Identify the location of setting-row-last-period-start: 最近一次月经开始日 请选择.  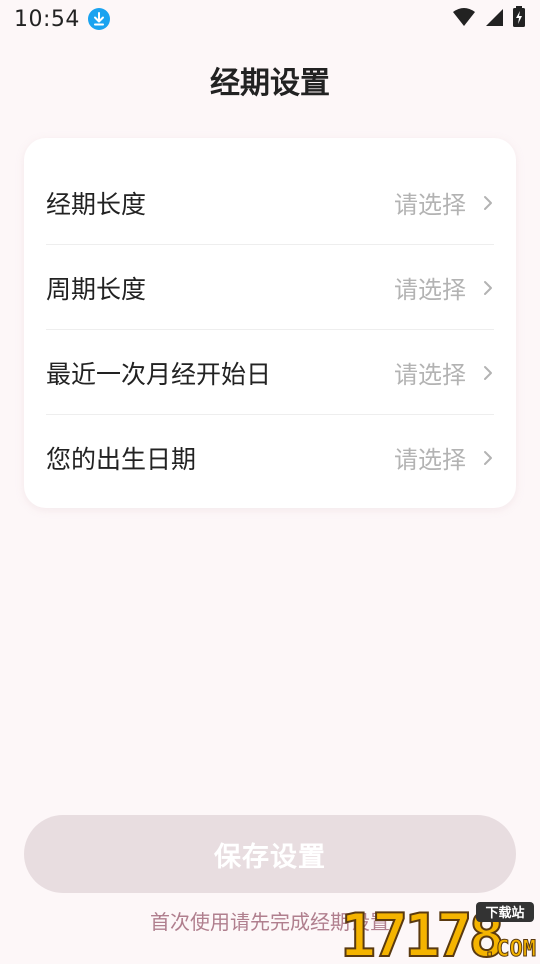
(270, 372).